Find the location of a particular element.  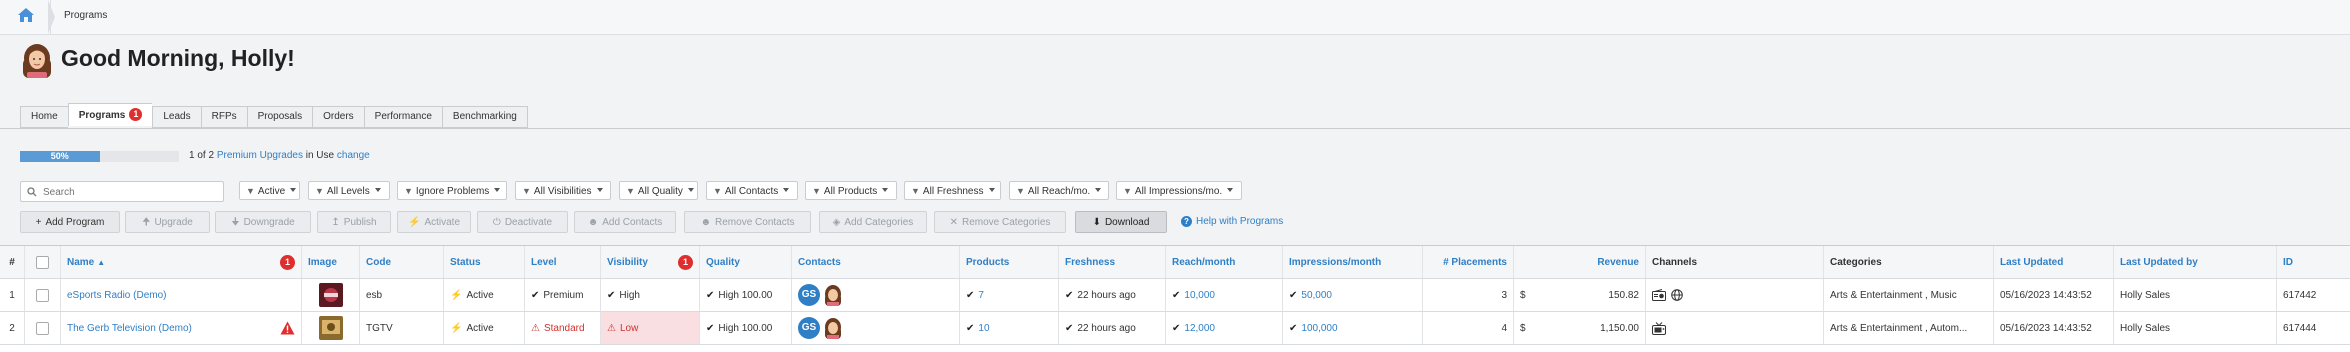

help-link: ? Help with Programs is located at coordinates (1232, 221).